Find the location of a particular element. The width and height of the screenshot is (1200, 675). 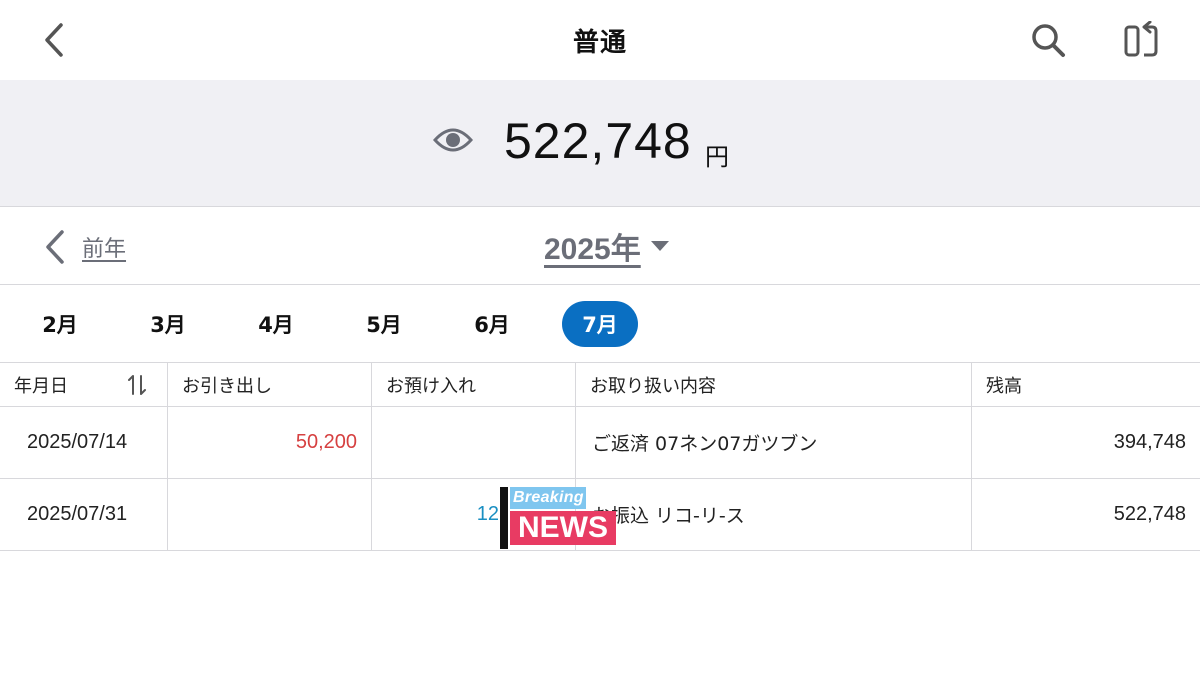

page-title: 普通 is located at coordinates (599, 43).